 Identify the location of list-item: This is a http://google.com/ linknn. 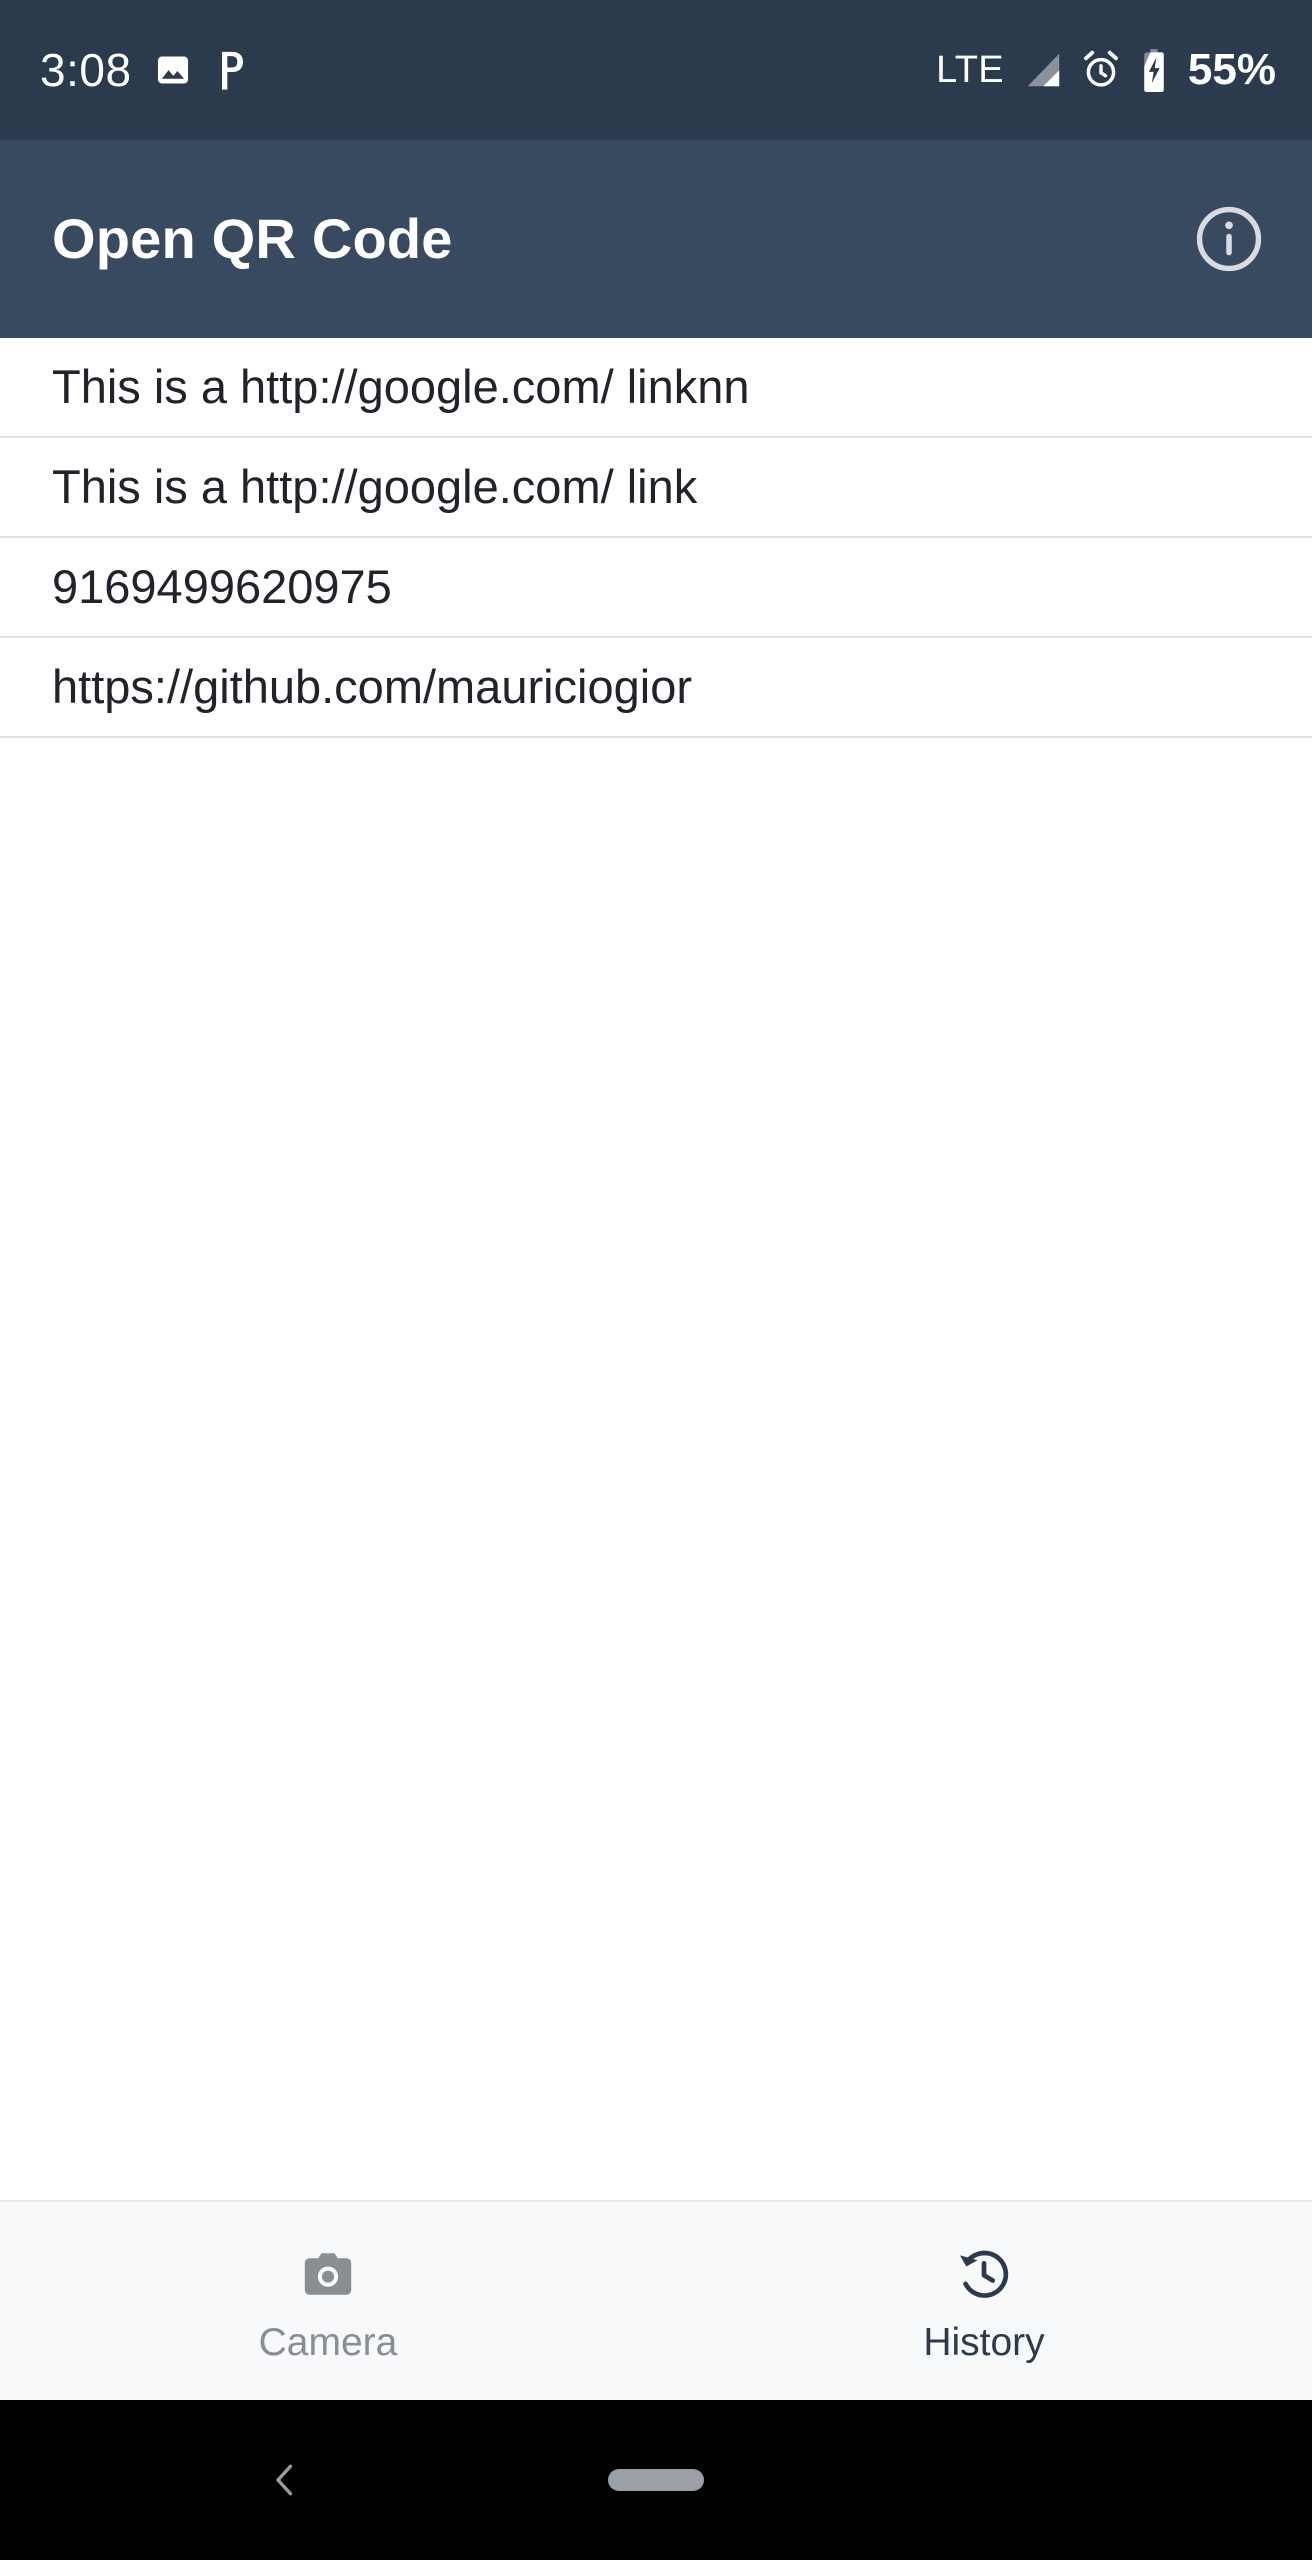
(656, 388).